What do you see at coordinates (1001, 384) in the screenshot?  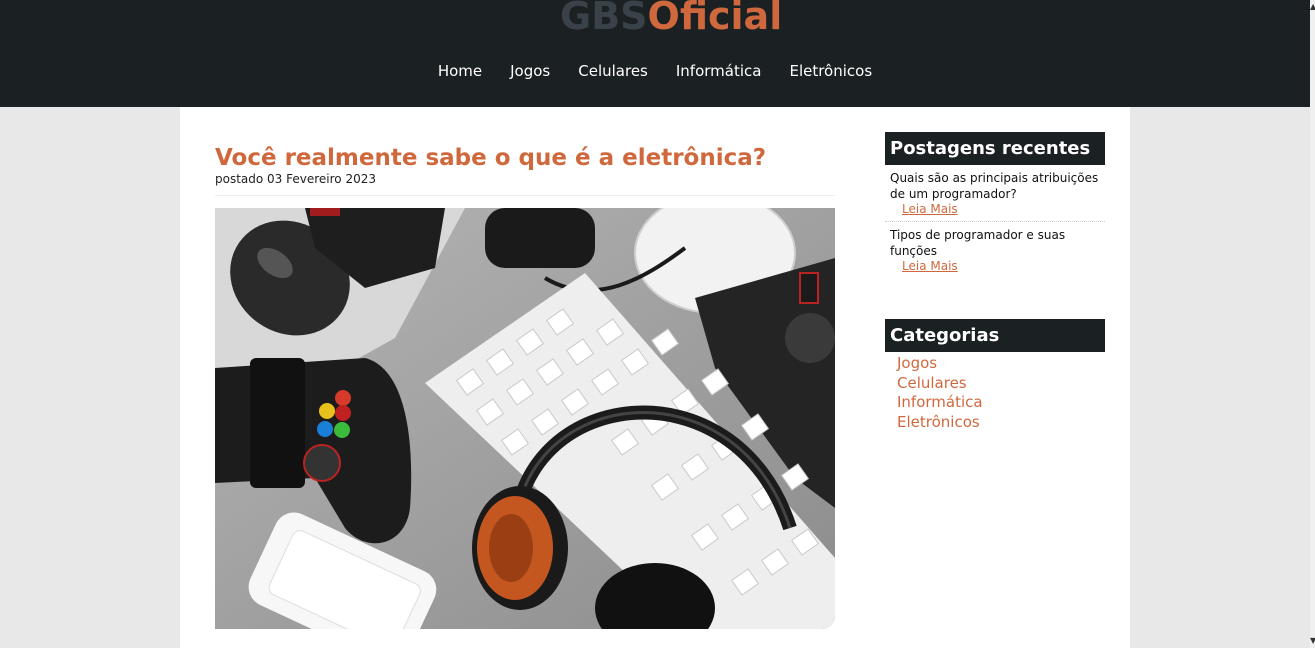 I see `category-celulares: Celulares` at bounding box center [1001, 384].